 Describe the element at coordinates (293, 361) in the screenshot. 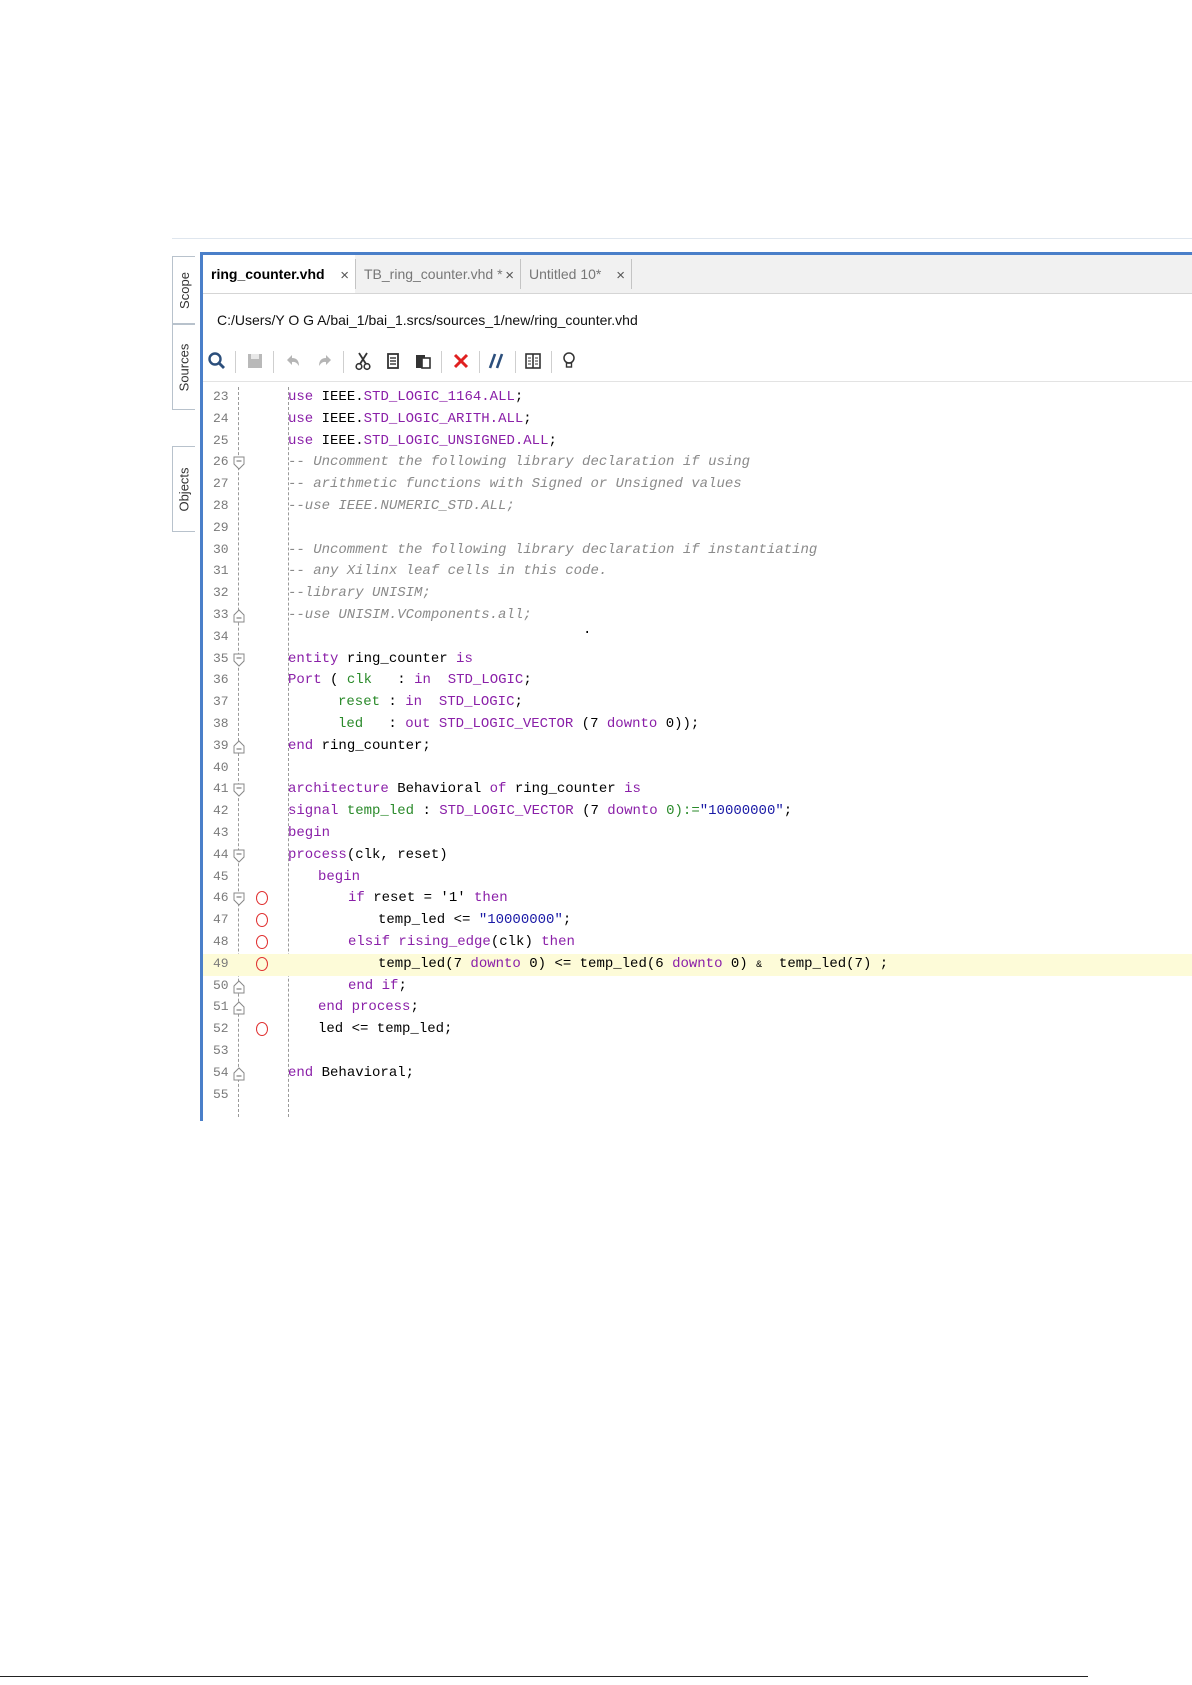

I see `undo-icon` at that location.